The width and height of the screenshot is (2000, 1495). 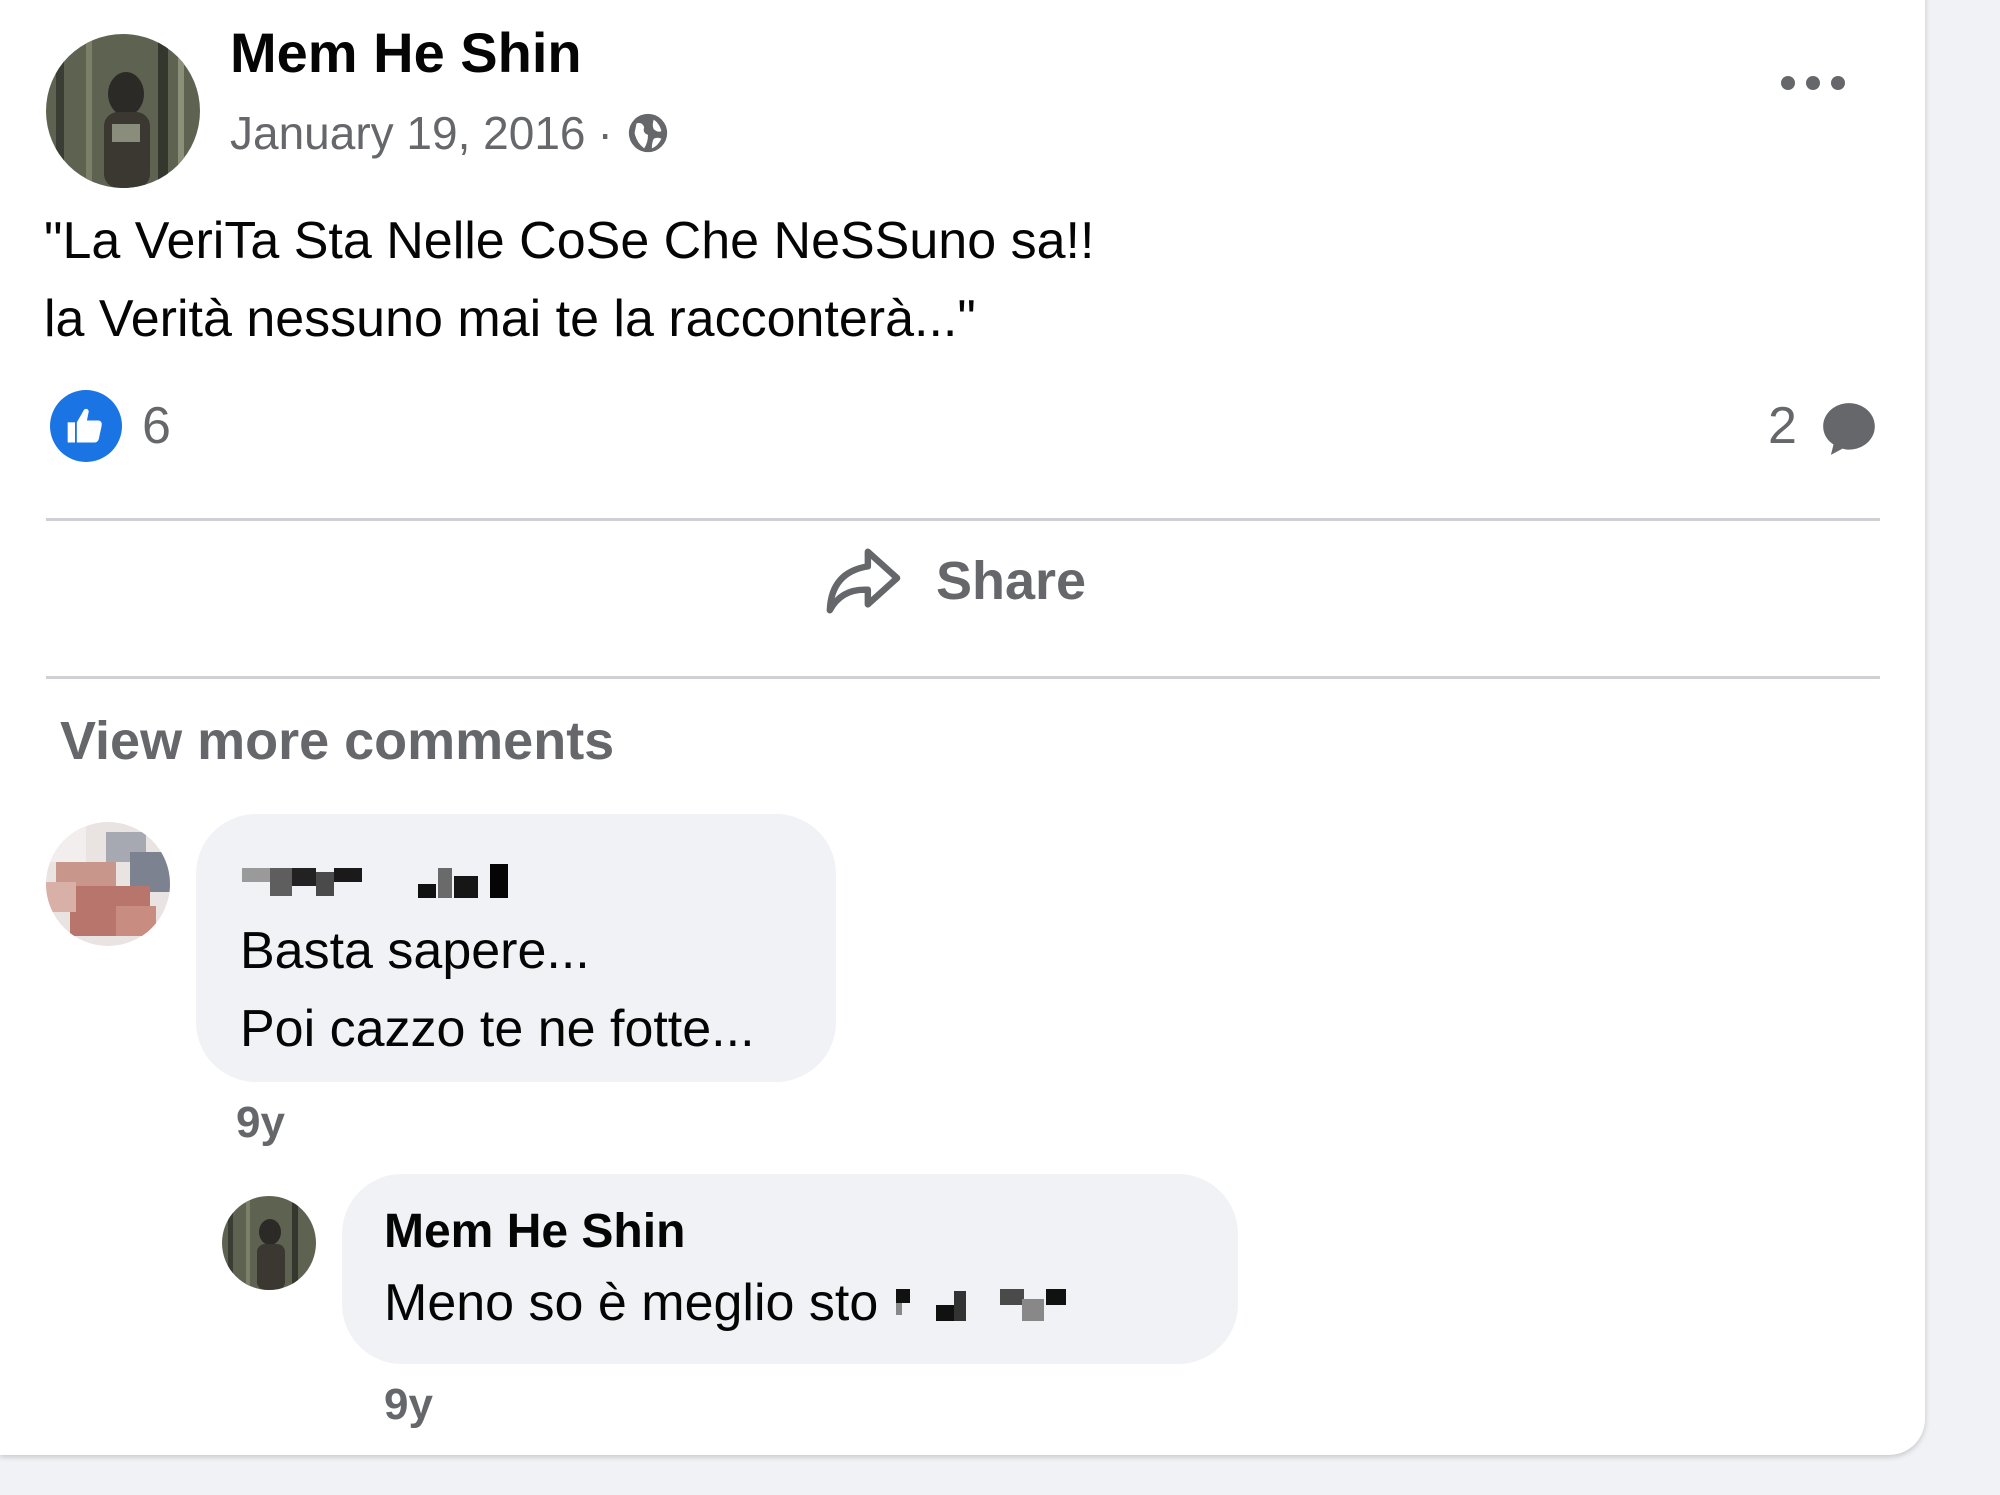 What do you see at coordinates (123, 111) in the screenshot?
I see `author-avatar` at bounding box center [123, 111].